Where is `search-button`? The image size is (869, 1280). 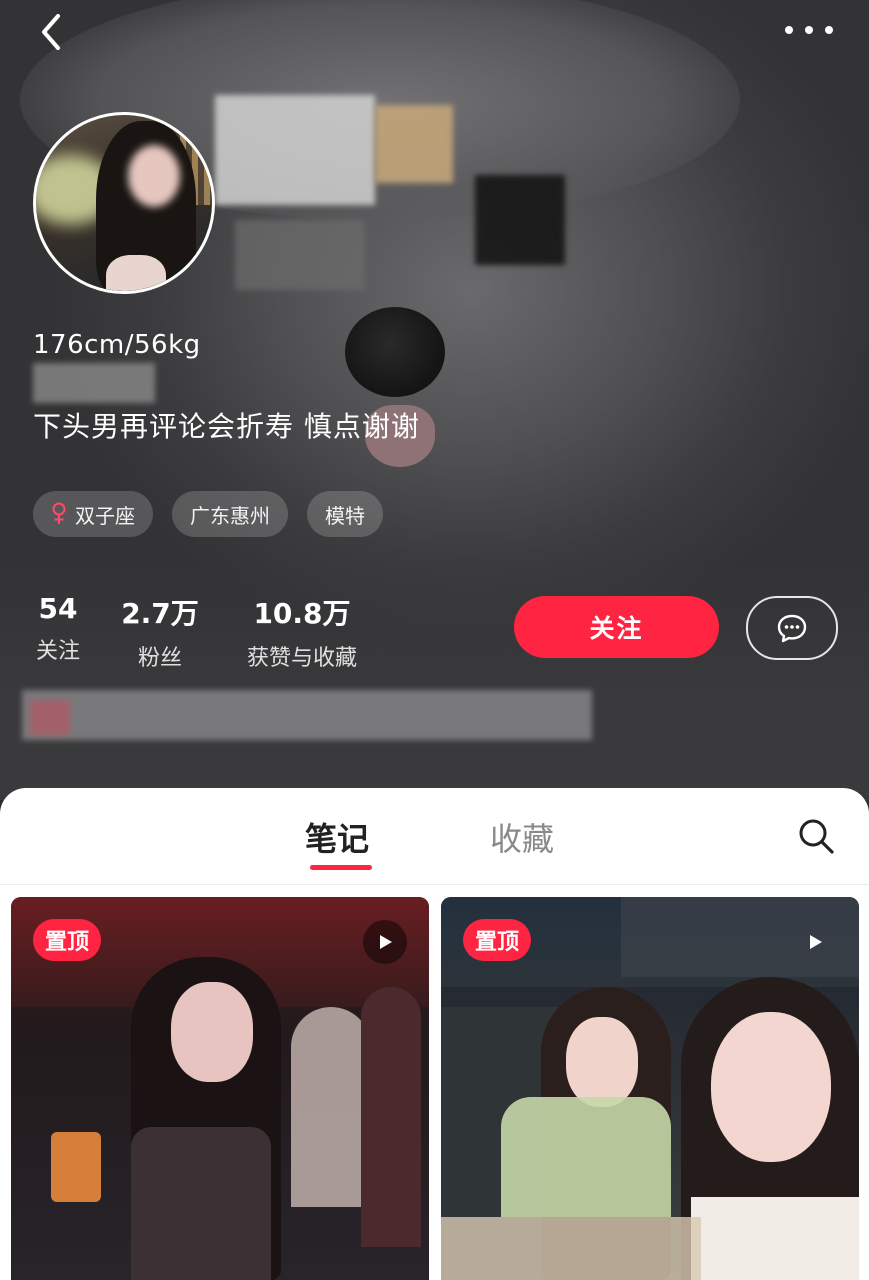
search-button is located at coordinates (816, 836).